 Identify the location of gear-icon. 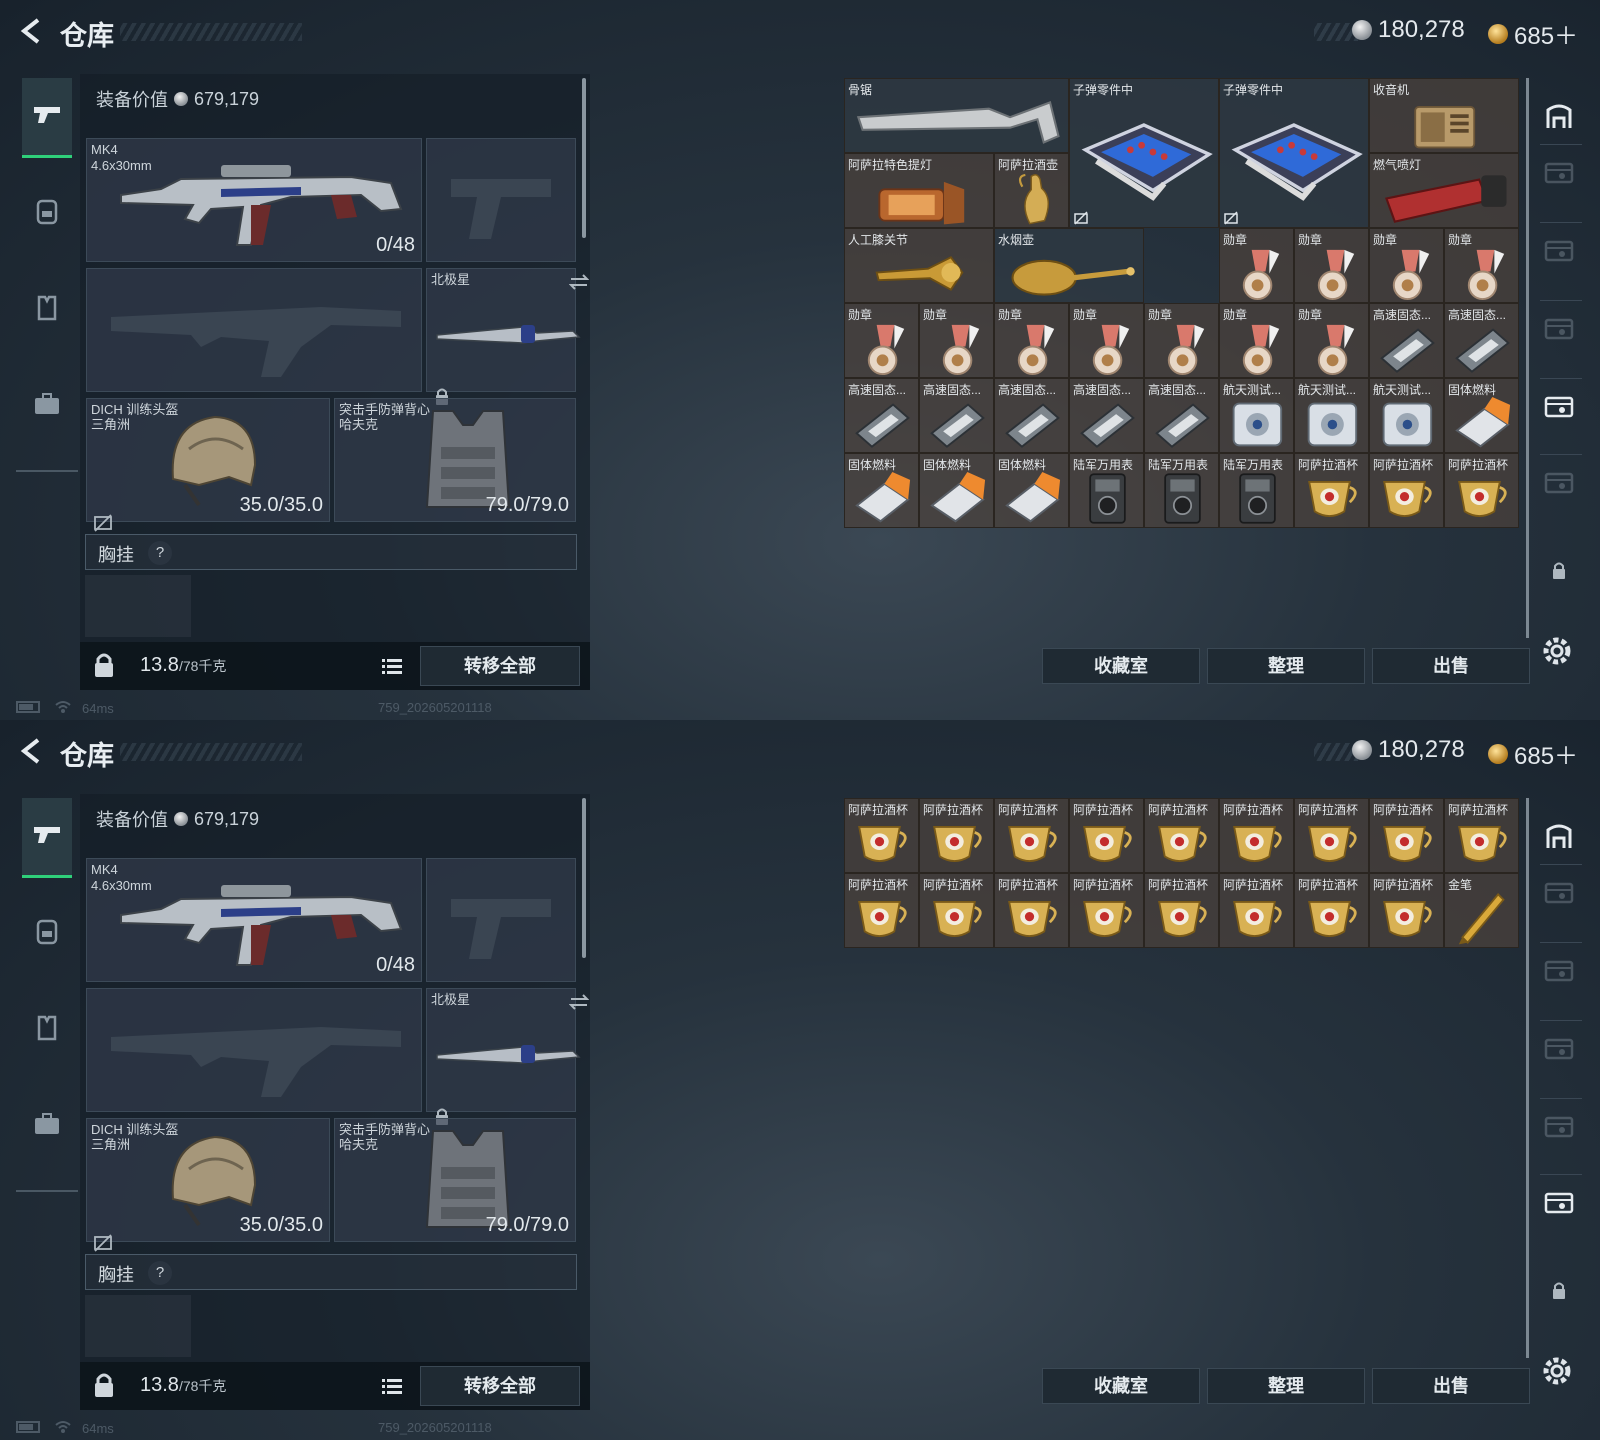
(1557, 1371).